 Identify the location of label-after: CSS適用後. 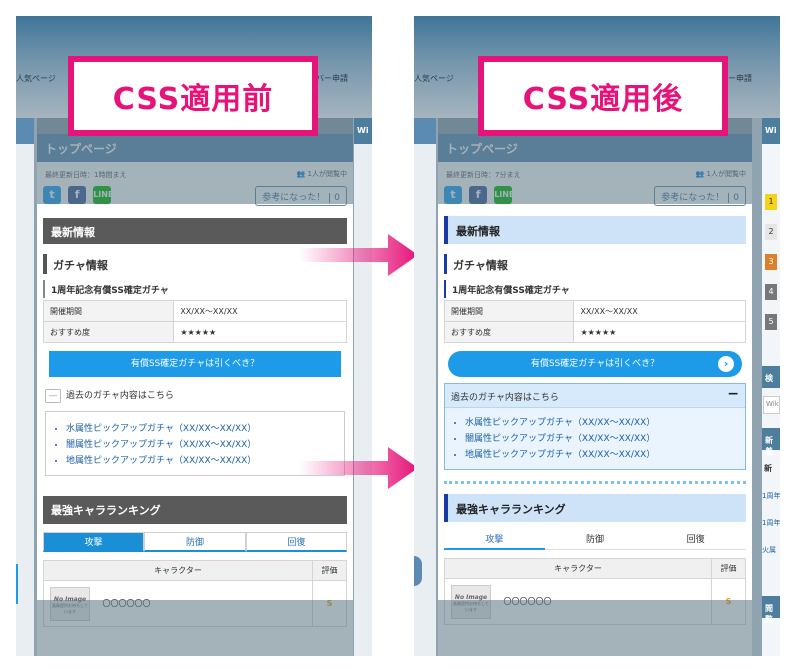
(603, 96).